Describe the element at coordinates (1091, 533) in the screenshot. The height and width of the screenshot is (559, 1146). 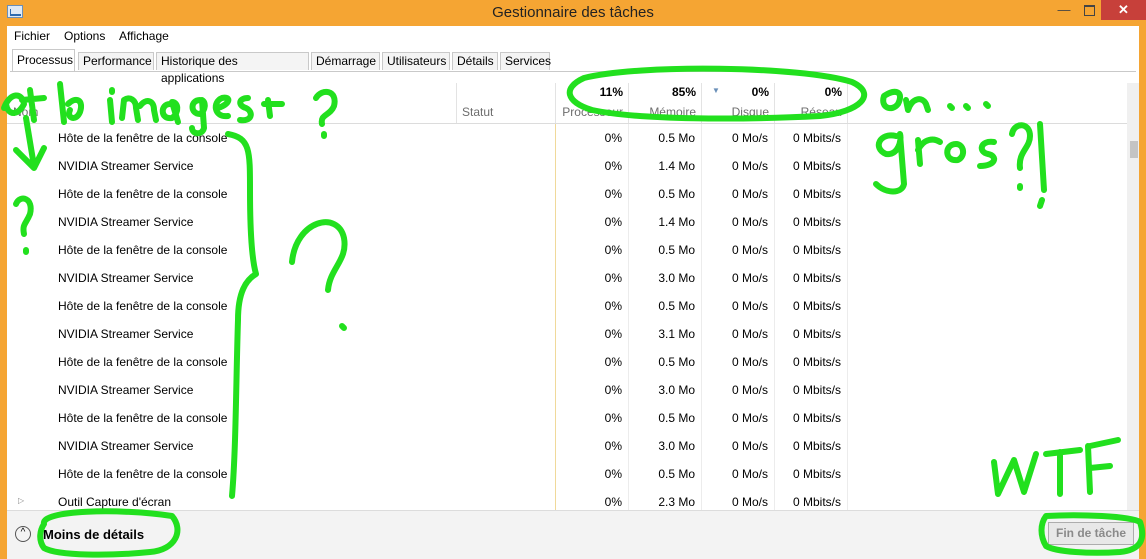
I see `end-task-button: Fin de tâche` at that location.